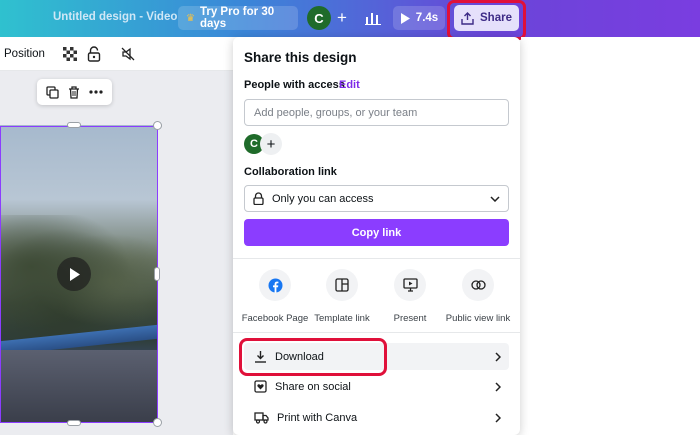  What do you see at coordinates (313, 386) in the screenshot?
I see `share-on-social-label: Share on social` at bounding box center [313, 386].